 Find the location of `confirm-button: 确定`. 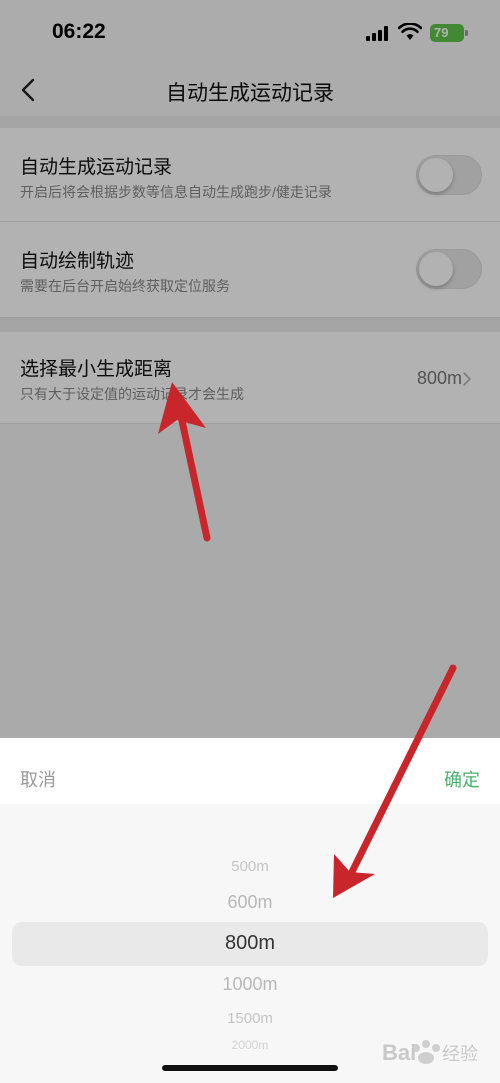

confirm-button: 确定 is located at coordinates (462, 779).